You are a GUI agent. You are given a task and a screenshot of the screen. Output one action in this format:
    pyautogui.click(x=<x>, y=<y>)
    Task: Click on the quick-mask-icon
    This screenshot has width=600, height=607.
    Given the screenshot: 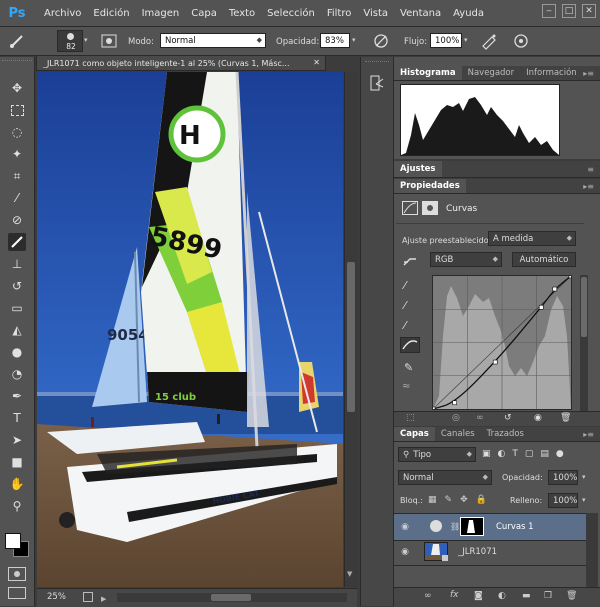 What is the action you would take?
    pyautogui.click(x=17, y=574)
    